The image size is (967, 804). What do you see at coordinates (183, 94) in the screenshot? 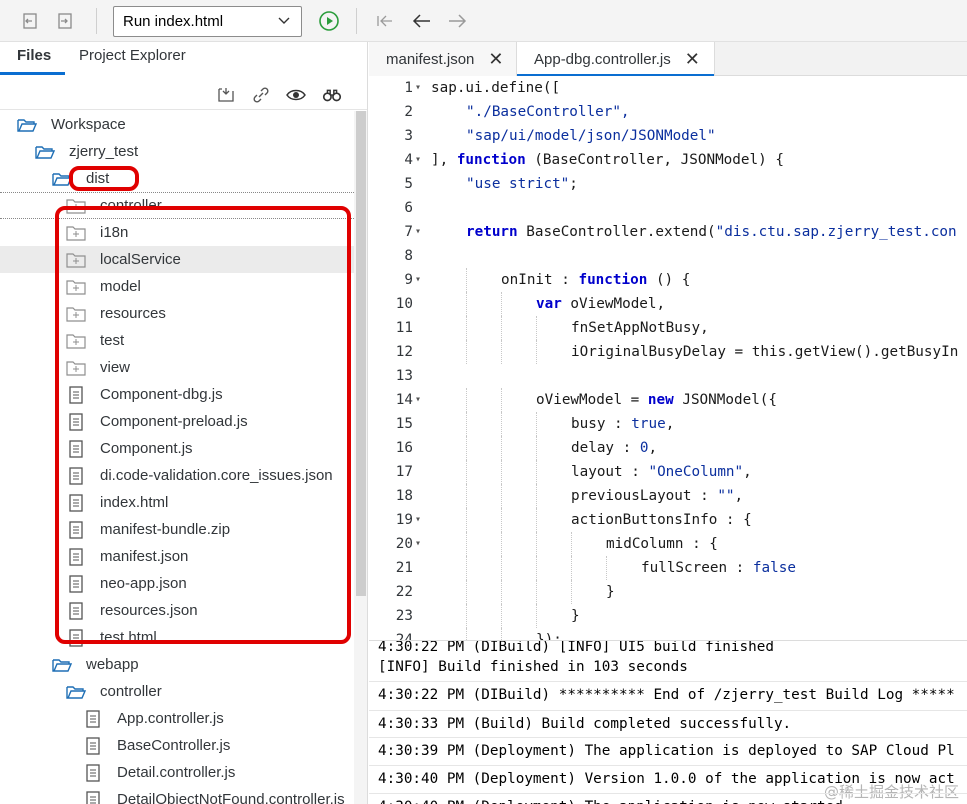
I see `file-tree-toolbar` at bounding box center [183, 94].